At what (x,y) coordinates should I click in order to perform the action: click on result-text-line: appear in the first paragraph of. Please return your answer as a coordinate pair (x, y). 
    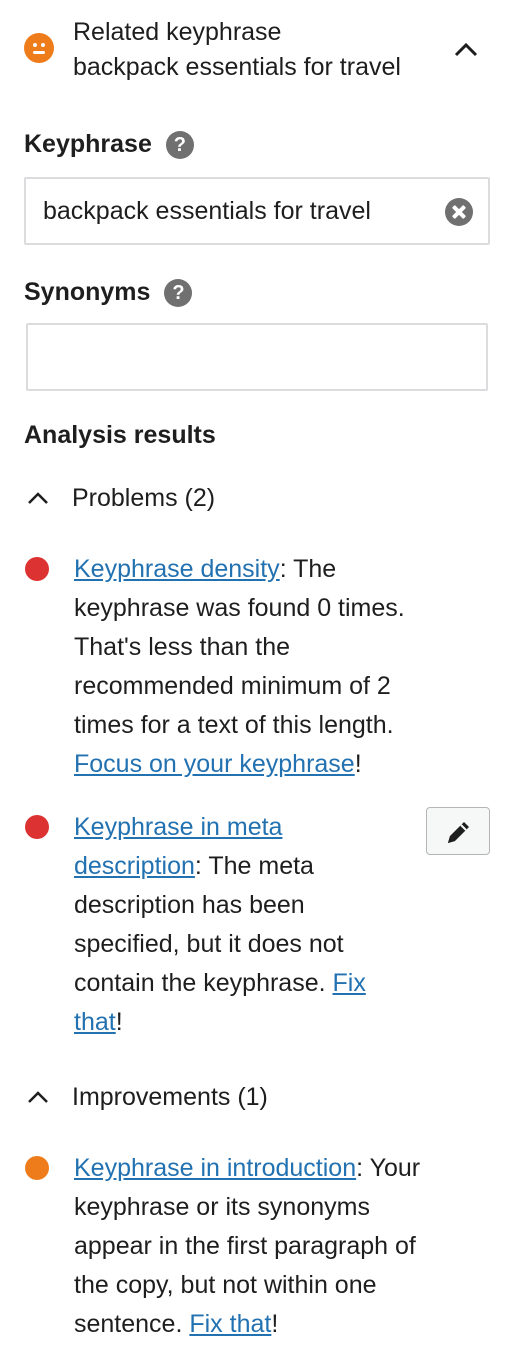
    Looking at the image, I should click on (245, 1246).